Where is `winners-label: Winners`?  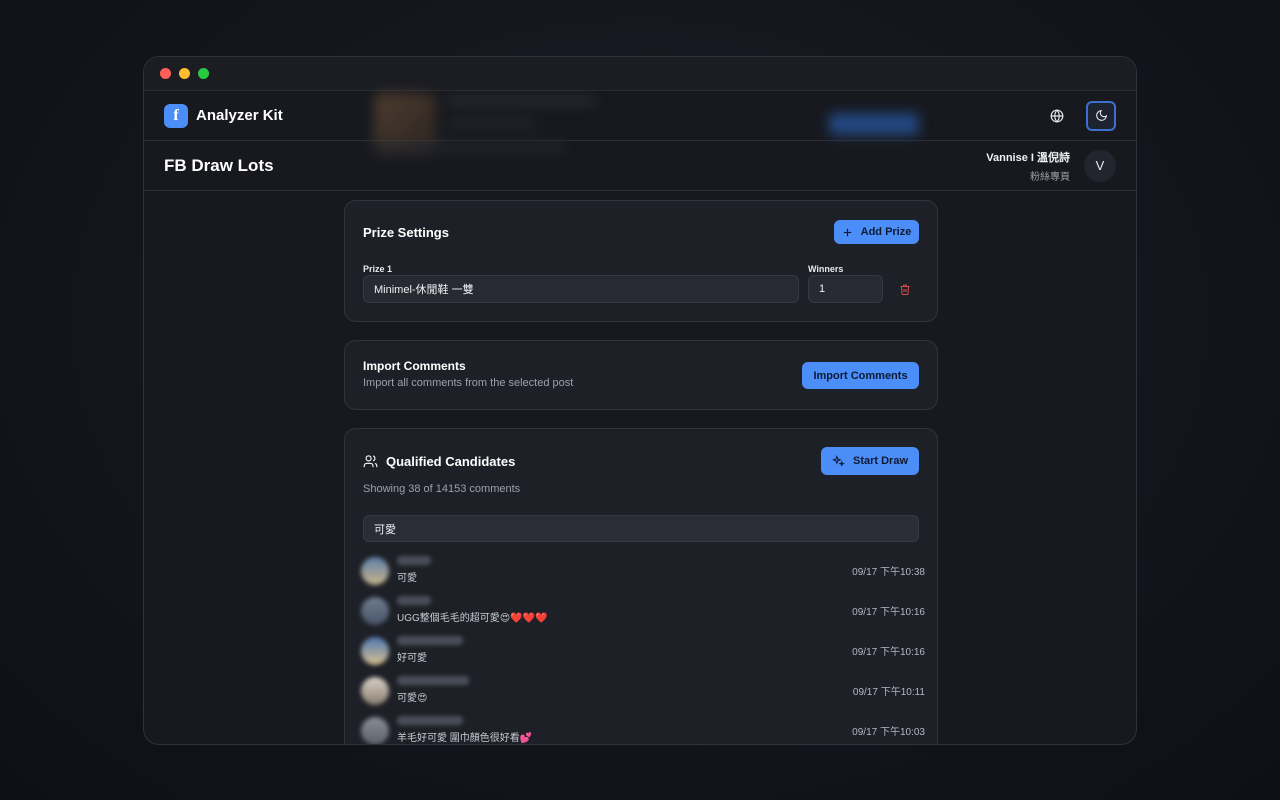
winners-label: Winners is located at coordinates (826, 269).